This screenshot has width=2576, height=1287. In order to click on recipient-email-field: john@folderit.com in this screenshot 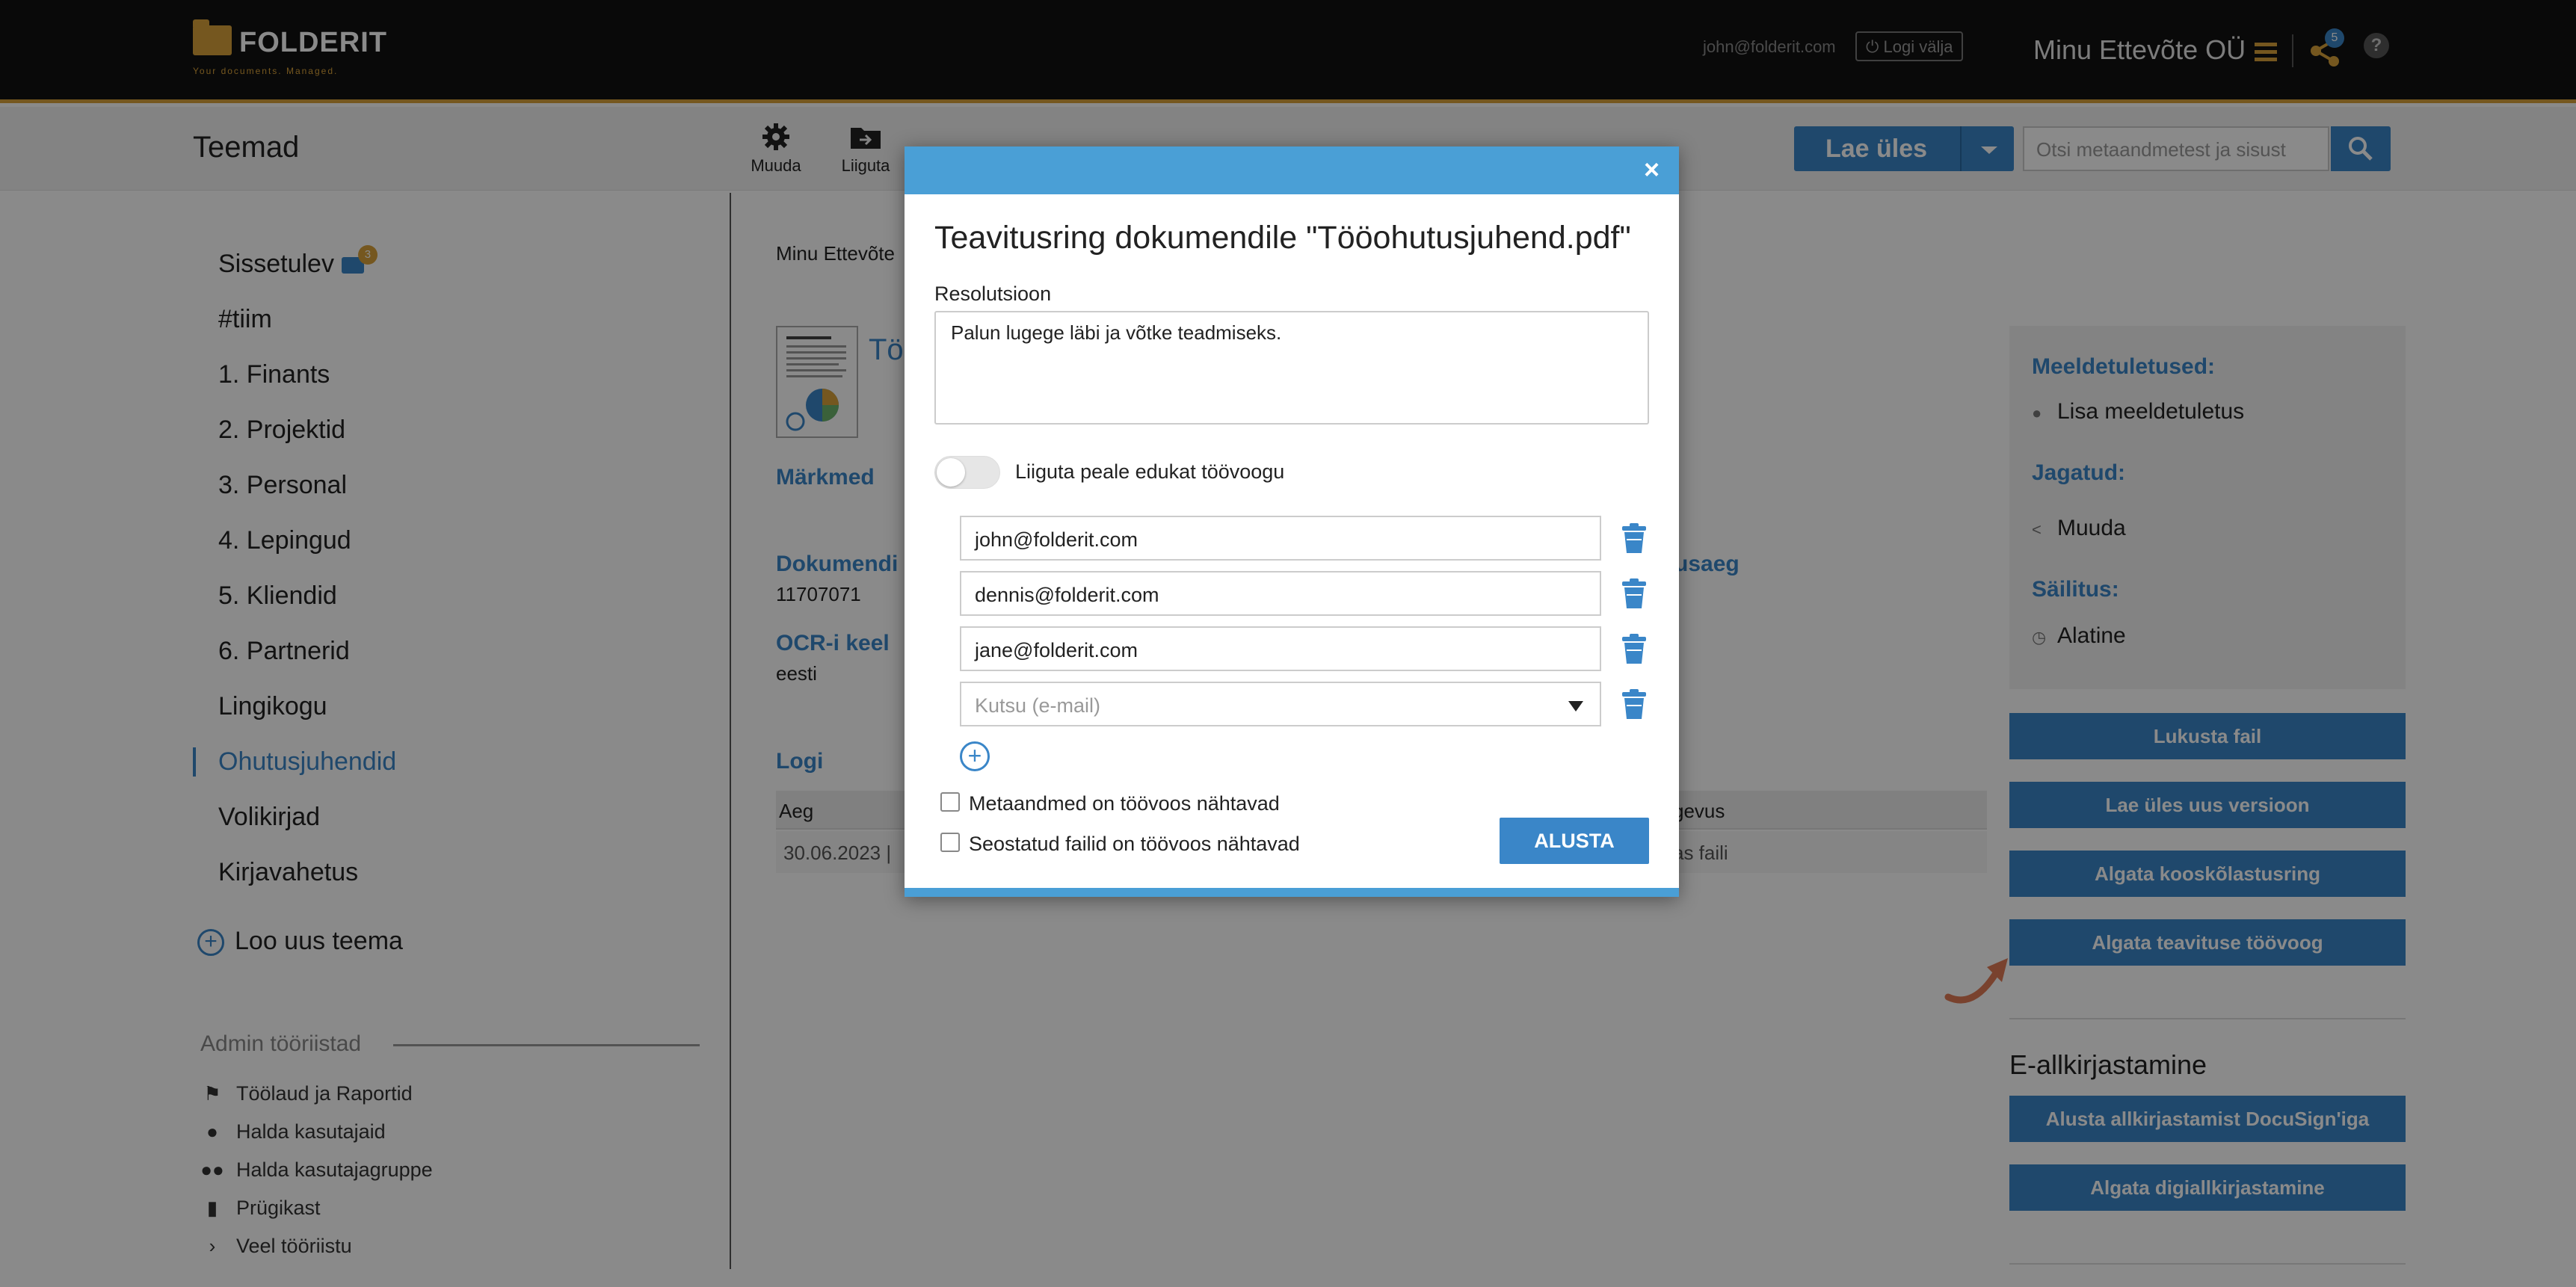, I will do `click(1280, 538)`.